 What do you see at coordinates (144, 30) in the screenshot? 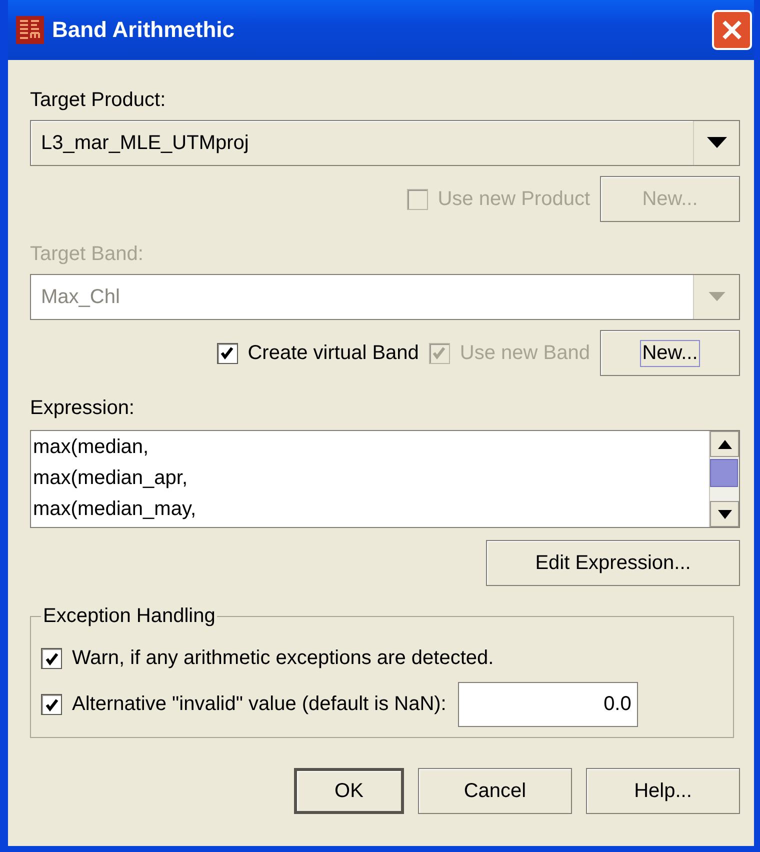
I see `window-title: Band Arithmethic` at bounding box center [144, 30].